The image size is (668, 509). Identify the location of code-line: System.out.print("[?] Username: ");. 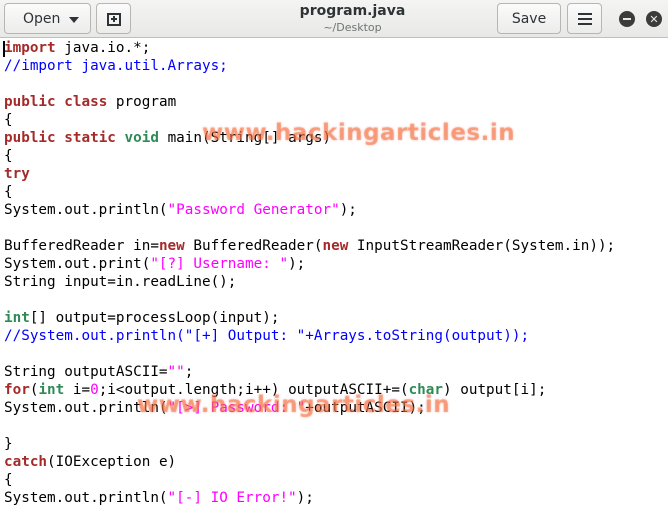
(334, 264).